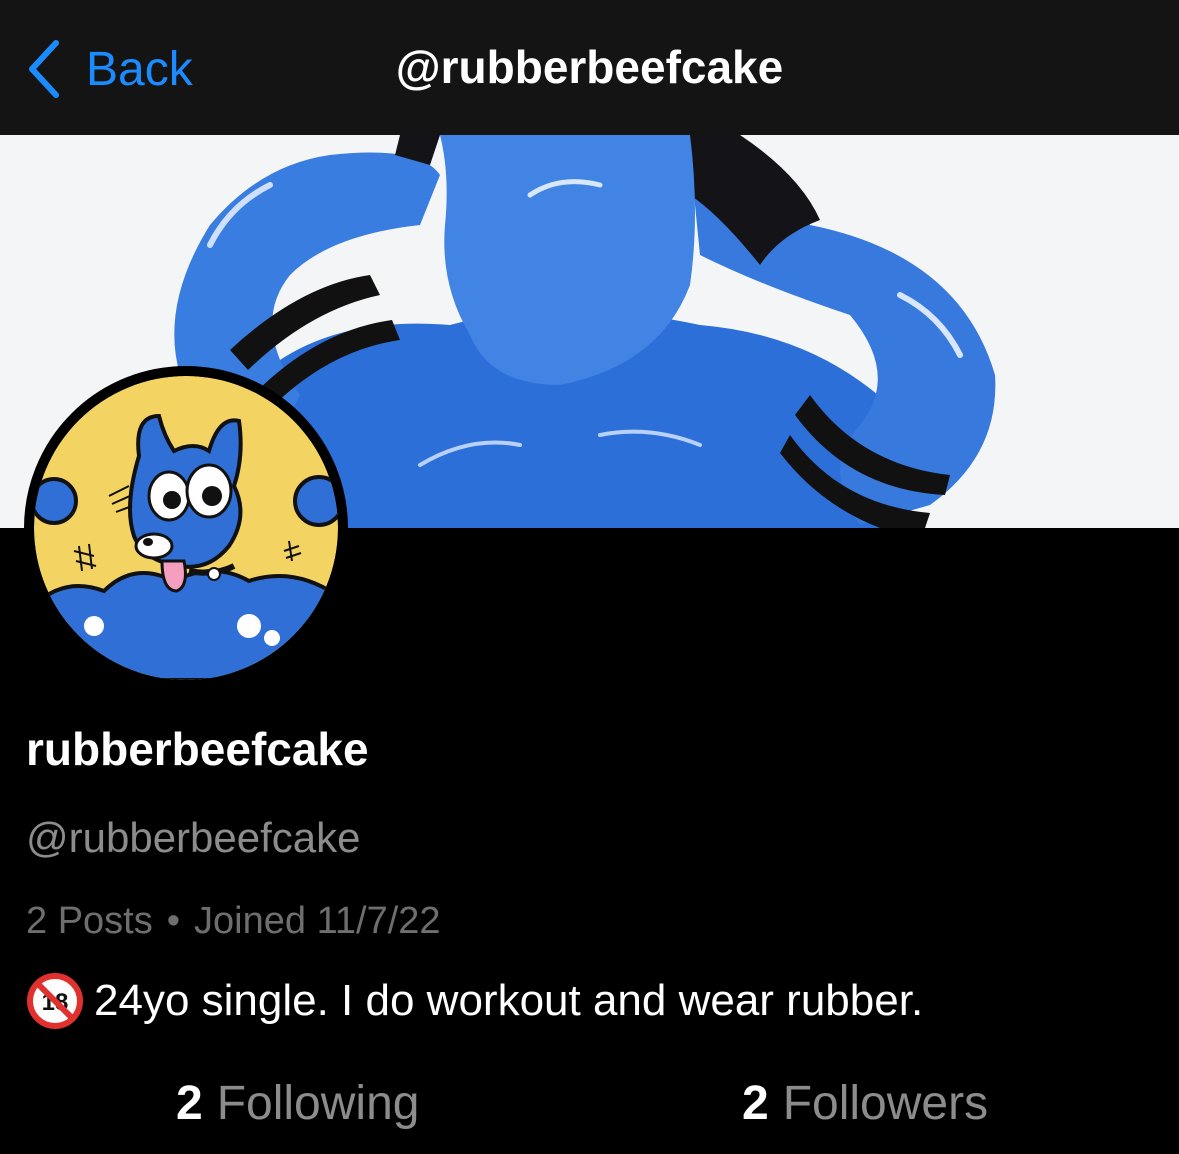 The height and width of the screenshot is (1154, 1179). Describe the element at coordinates (55, 1001) in the screenshot. I see `no-under-18-icon: 18` at that location.